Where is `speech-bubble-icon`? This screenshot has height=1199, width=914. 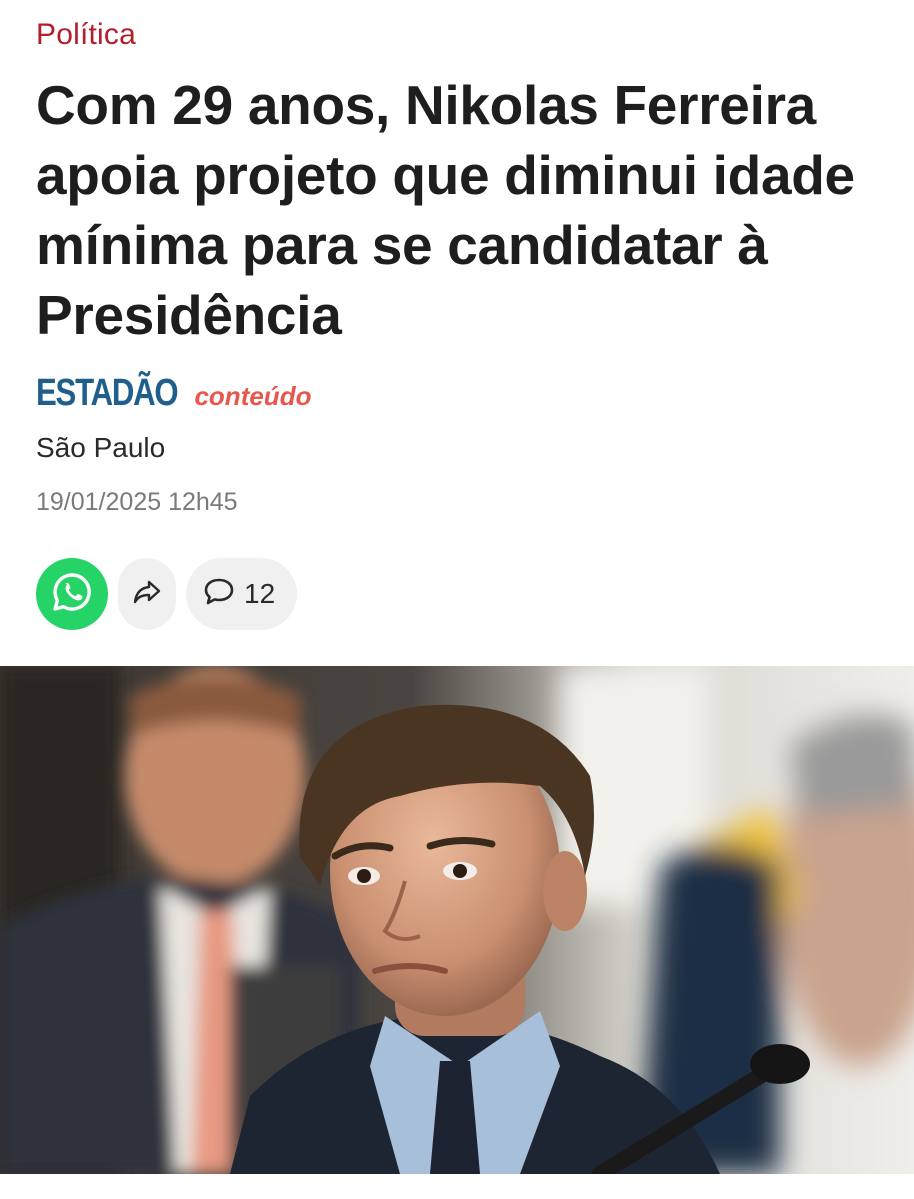 speech-bubble-icon is located at coordinates (219, 594).